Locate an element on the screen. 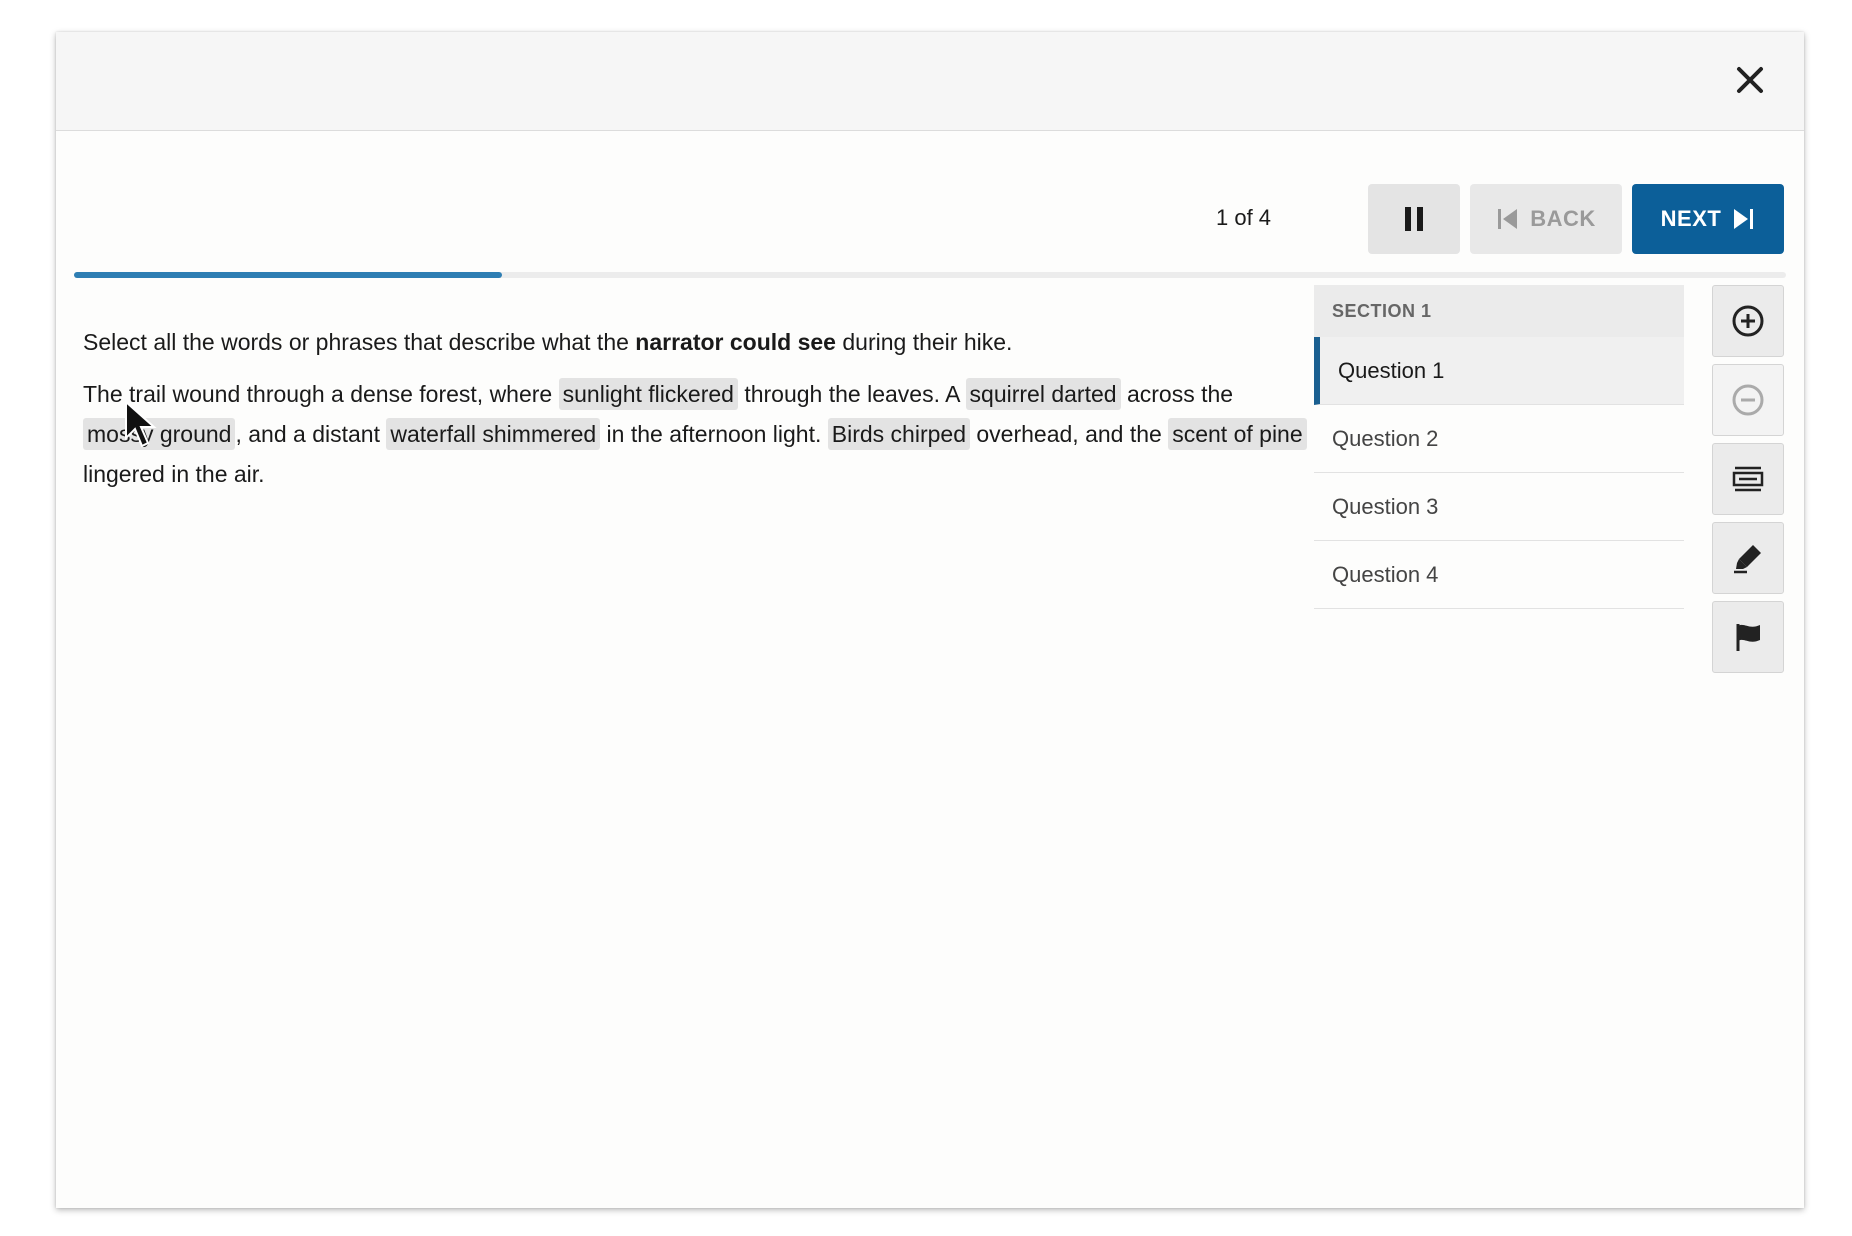 This screenshot has height=1236, width=1852. flag-button is located at coordinates (1748, 637).